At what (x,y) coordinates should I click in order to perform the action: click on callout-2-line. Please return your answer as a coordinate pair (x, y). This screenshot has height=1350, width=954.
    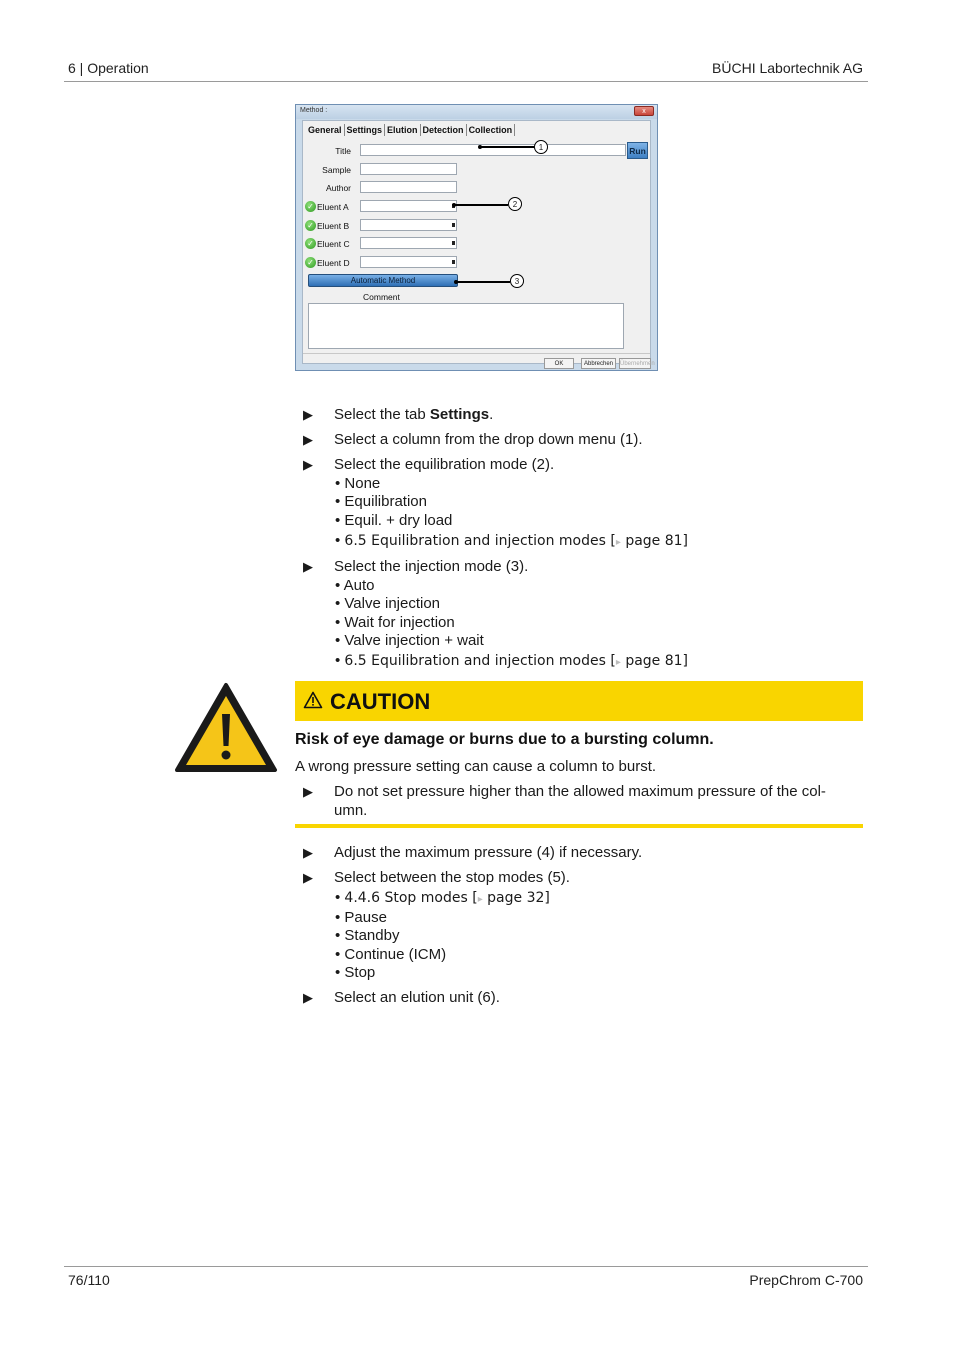
    Looking at the image, I should click on (481, 205).